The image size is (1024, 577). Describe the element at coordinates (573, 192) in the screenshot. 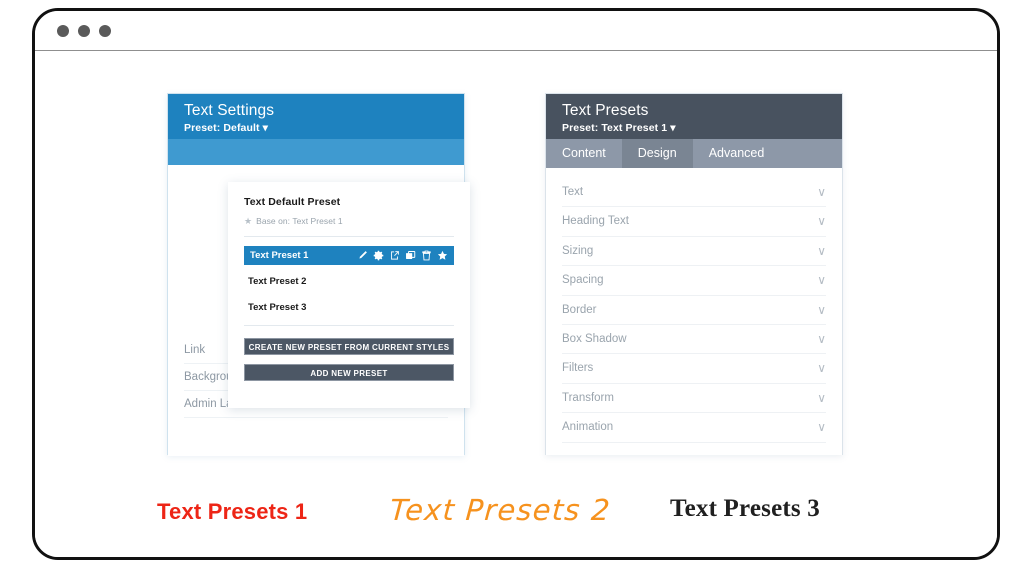

I see `section-row-label: Text` at that location.